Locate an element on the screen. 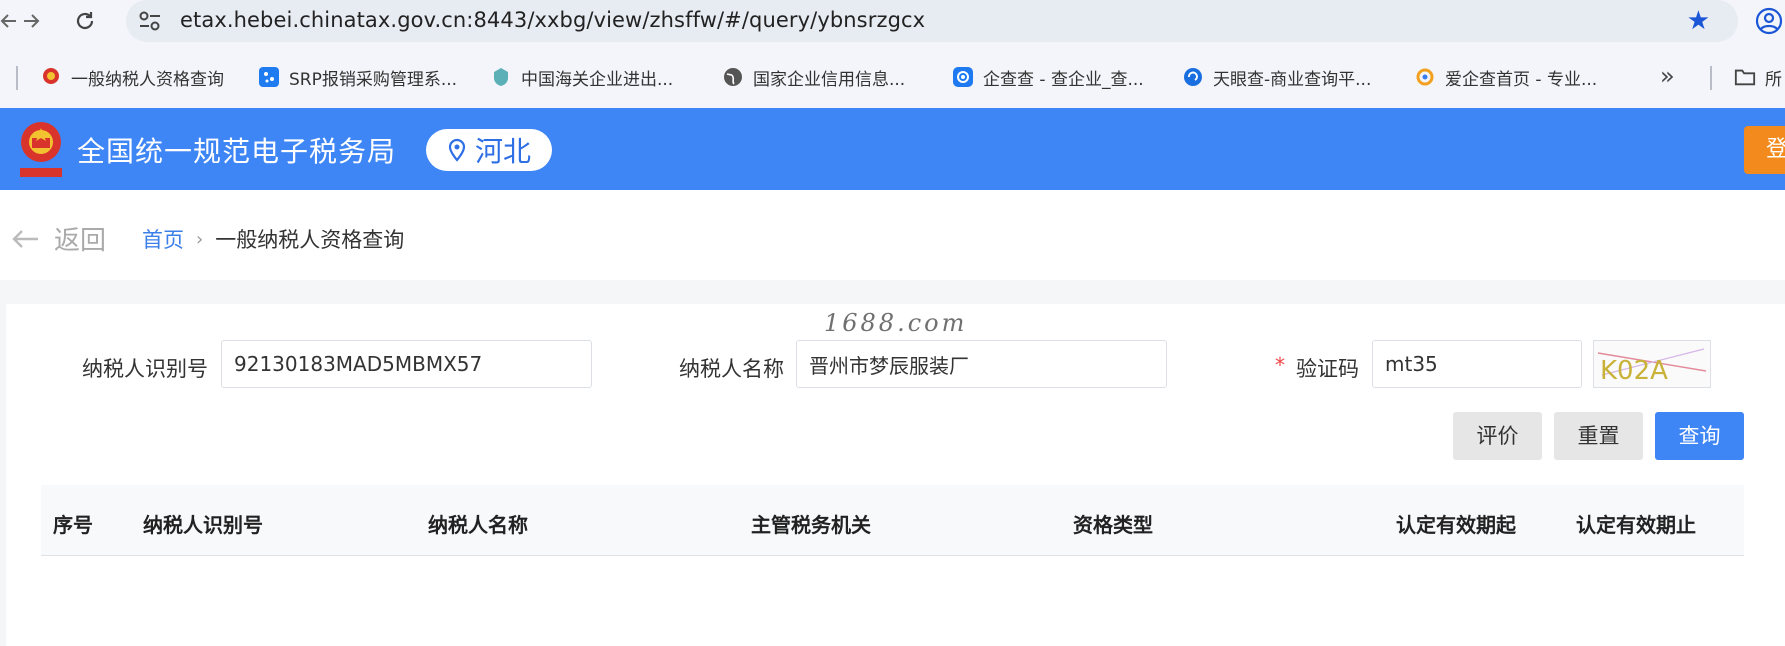  captcha-image: K02A is located at coordinates (1652, 364).